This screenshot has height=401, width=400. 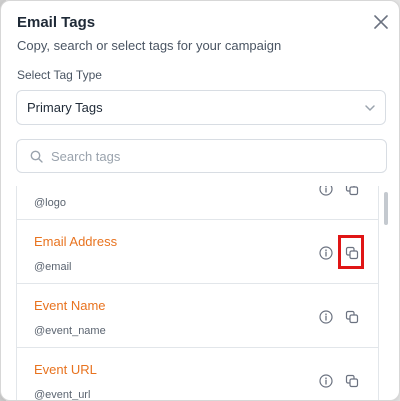 I want to click on close-icon, so click(x=381, y=22).